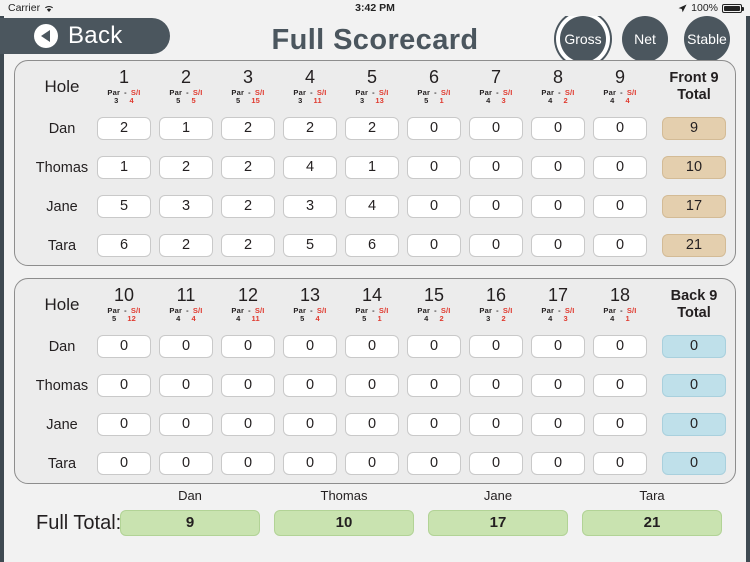 The image size is (750, 562). I want to click on score-value: 5, so click(124, 206).